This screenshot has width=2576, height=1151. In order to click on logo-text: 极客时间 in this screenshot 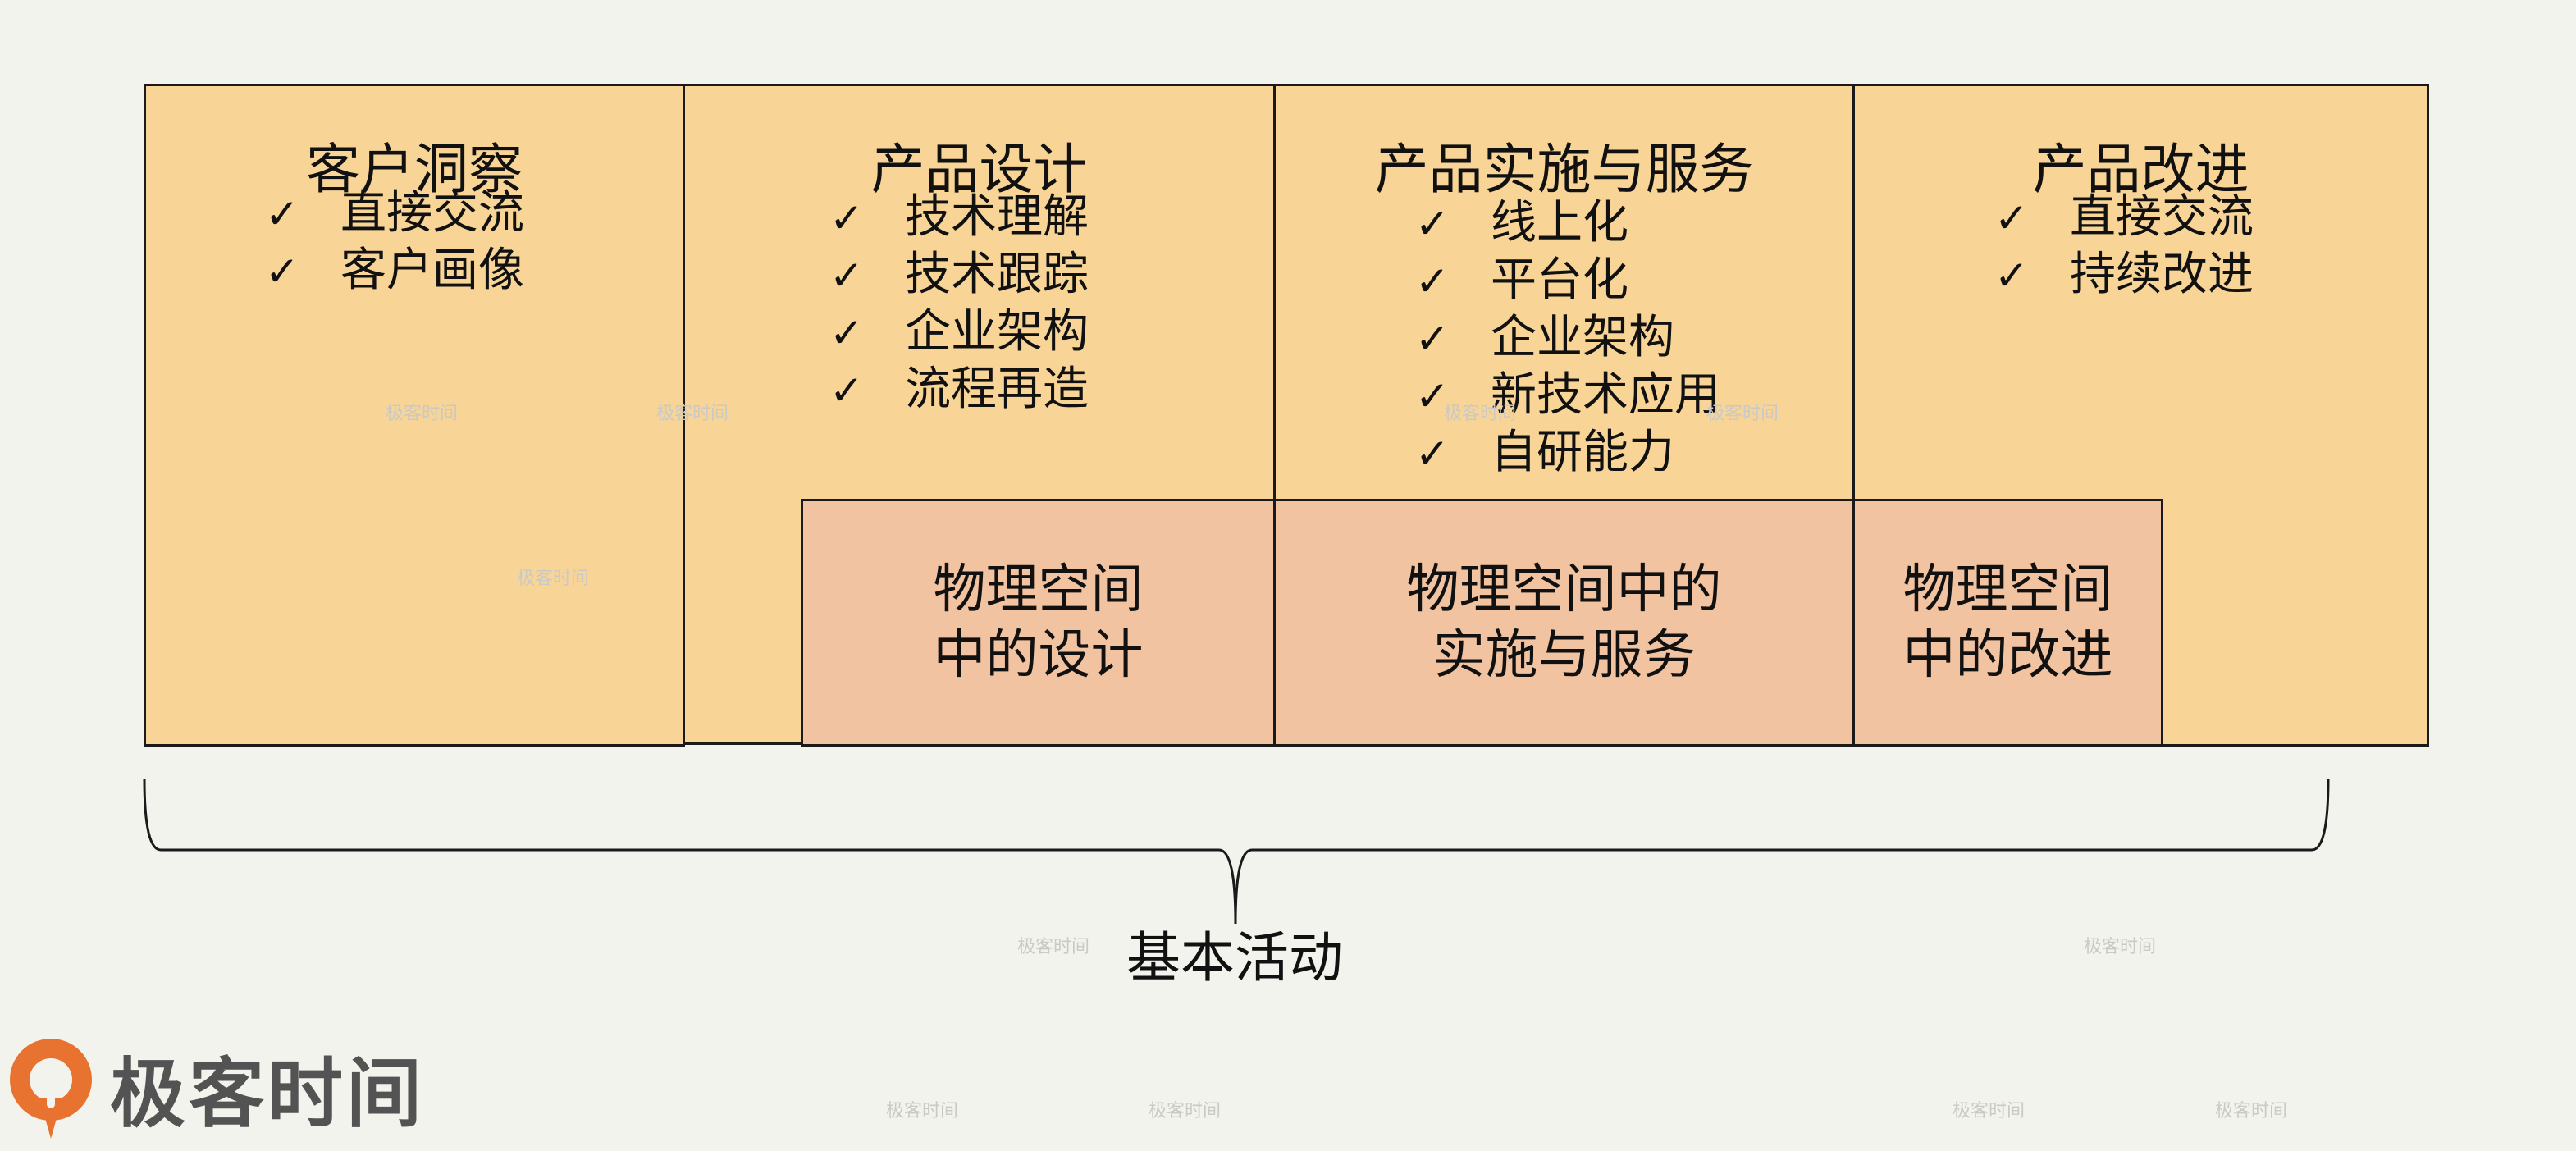, I will do `click(268, 1093)`.